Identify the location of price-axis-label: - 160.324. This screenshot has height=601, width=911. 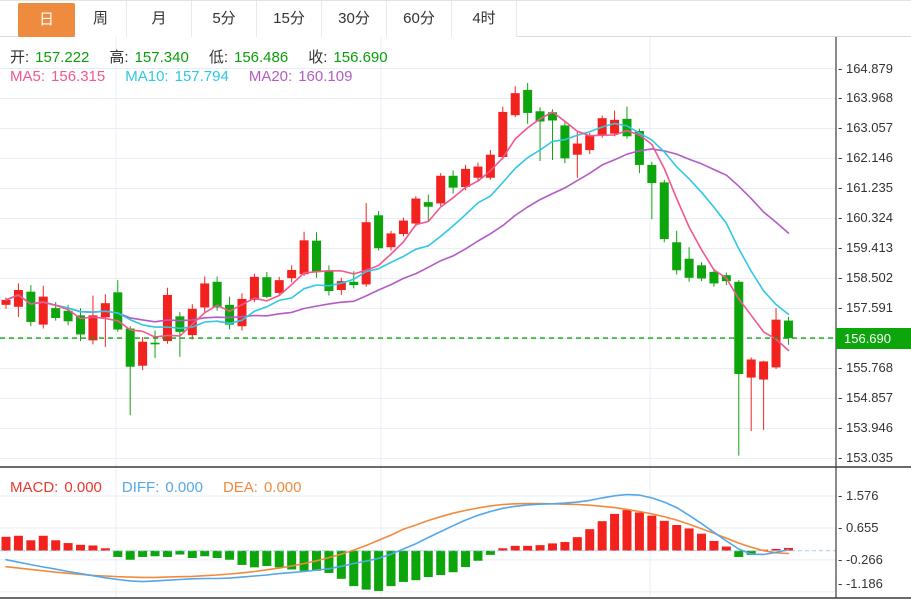
(865, 218).